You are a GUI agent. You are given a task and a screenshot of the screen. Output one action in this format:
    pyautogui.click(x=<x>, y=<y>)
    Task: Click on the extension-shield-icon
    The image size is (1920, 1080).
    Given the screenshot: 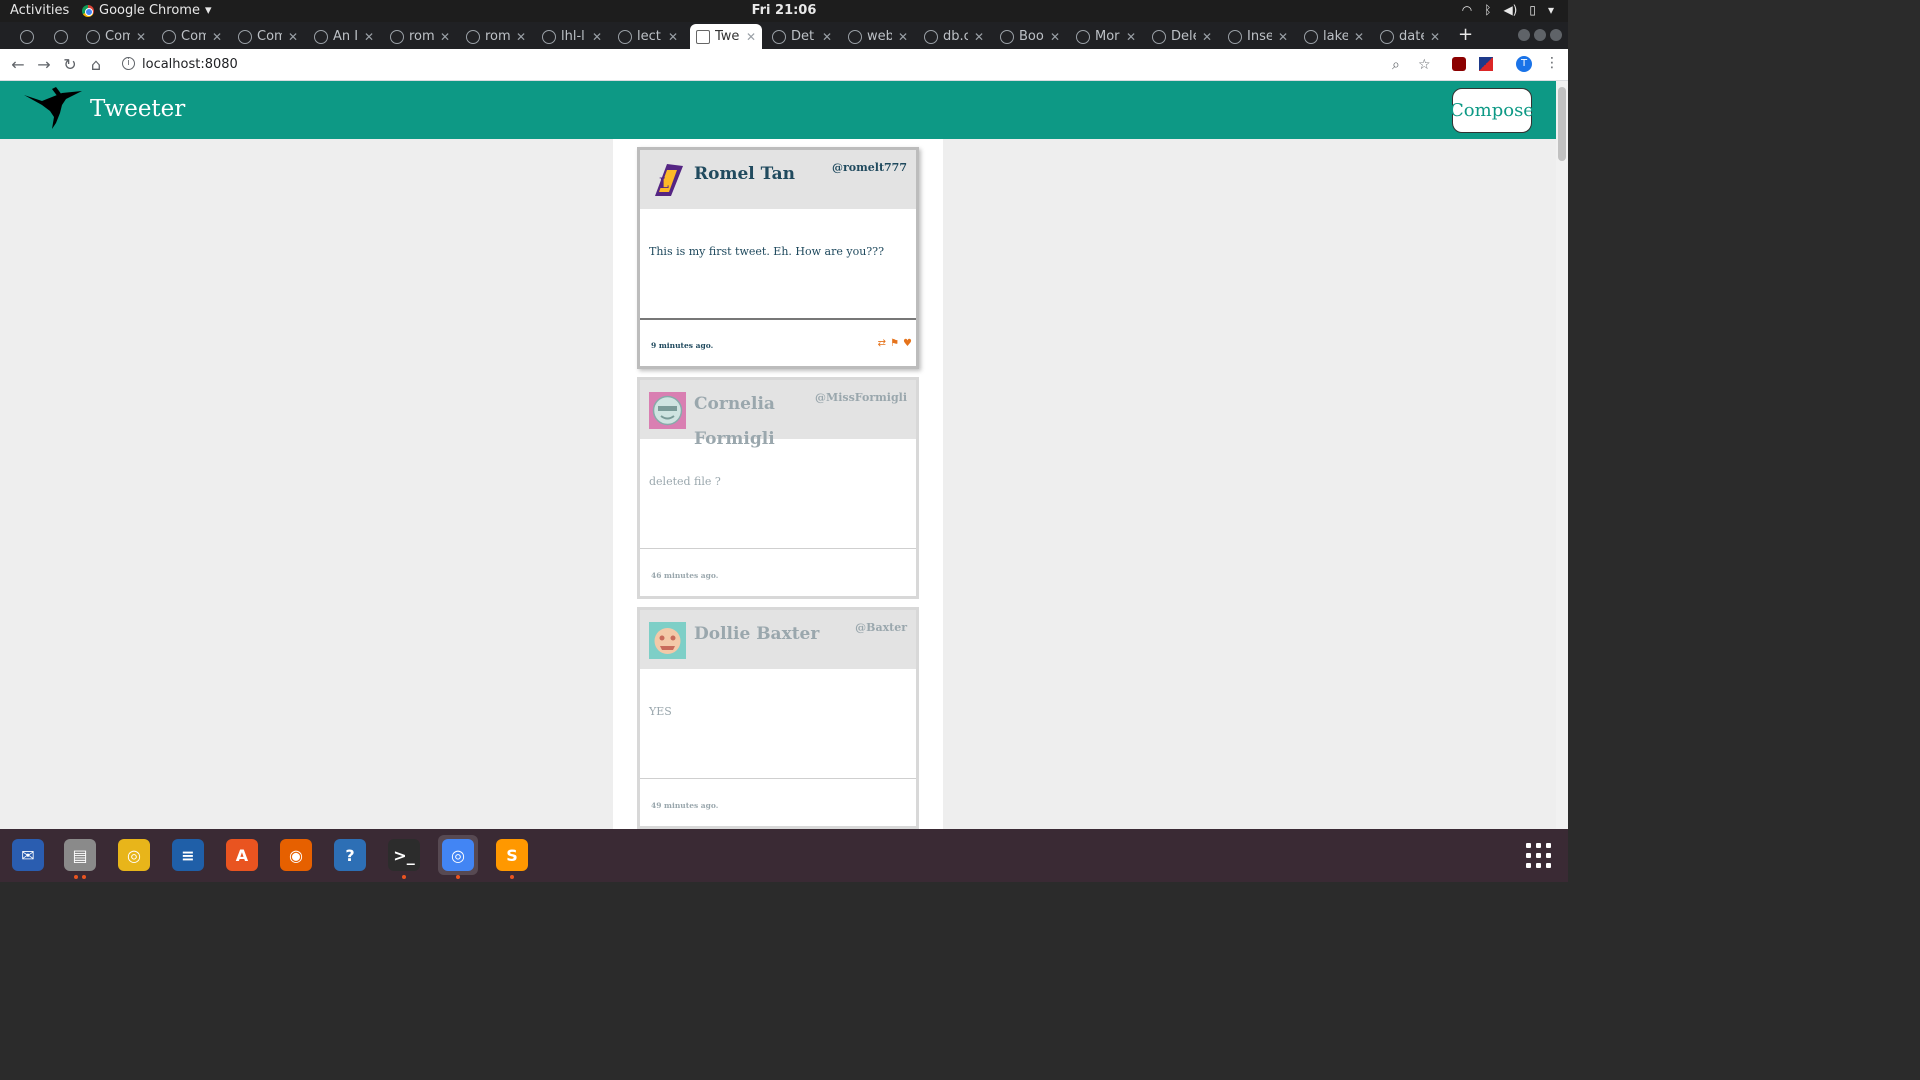 What is the action you would take?
    pyautogui.click(x=1459, y=64)
    